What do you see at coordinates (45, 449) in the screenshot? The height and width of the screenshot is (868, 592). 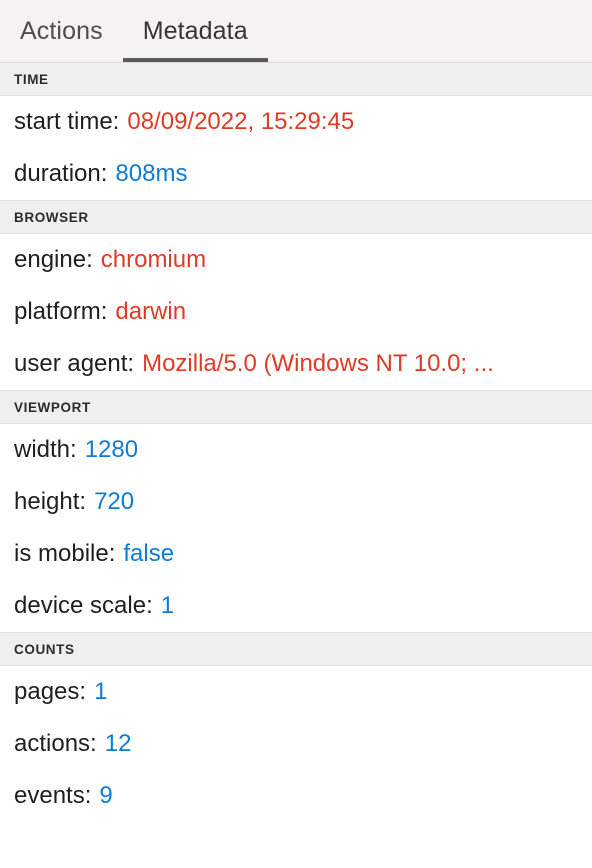 I see `metadata-key: width:` at bounding box center [45, 449].